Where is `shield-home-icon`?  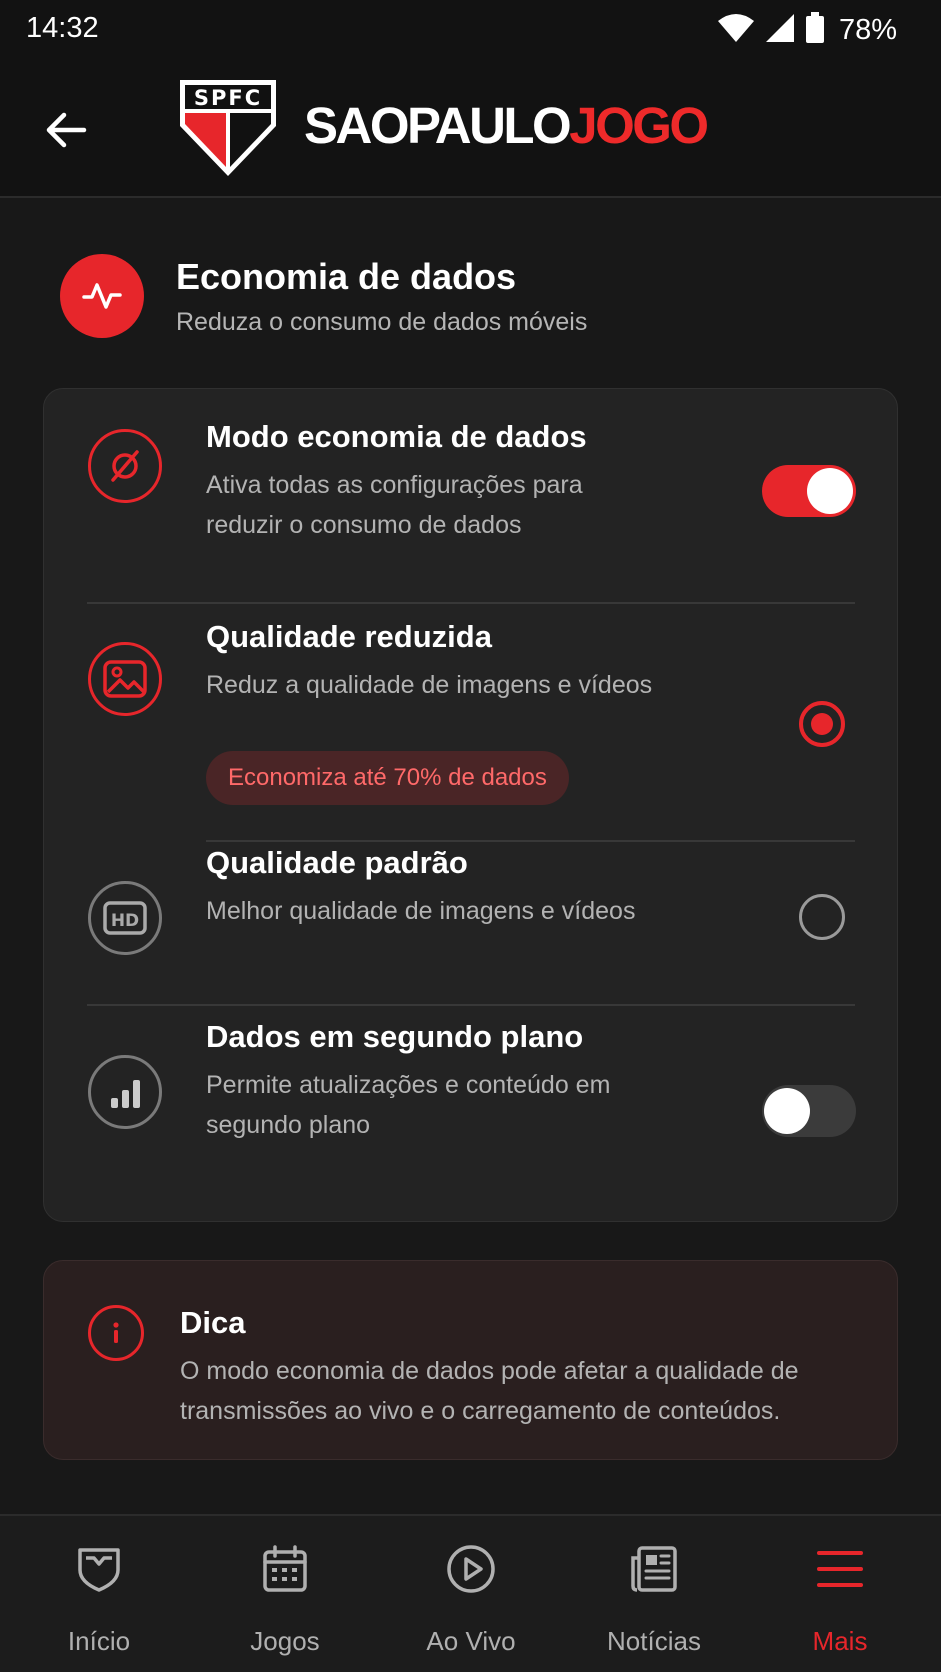
shield-home-icon is located at coordinates (99, 1569).